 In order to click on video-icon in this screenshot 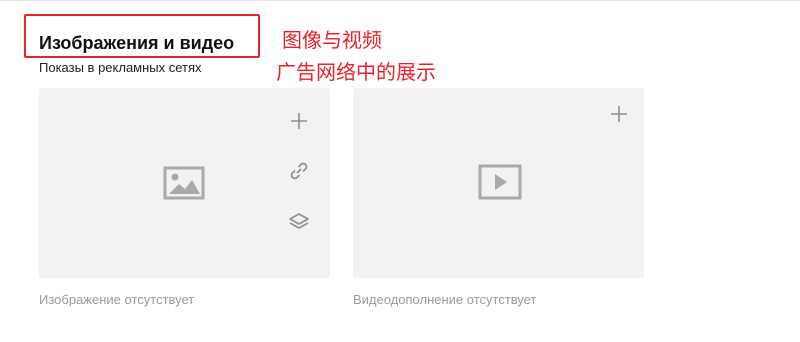, I will do `click(500, 184)`.